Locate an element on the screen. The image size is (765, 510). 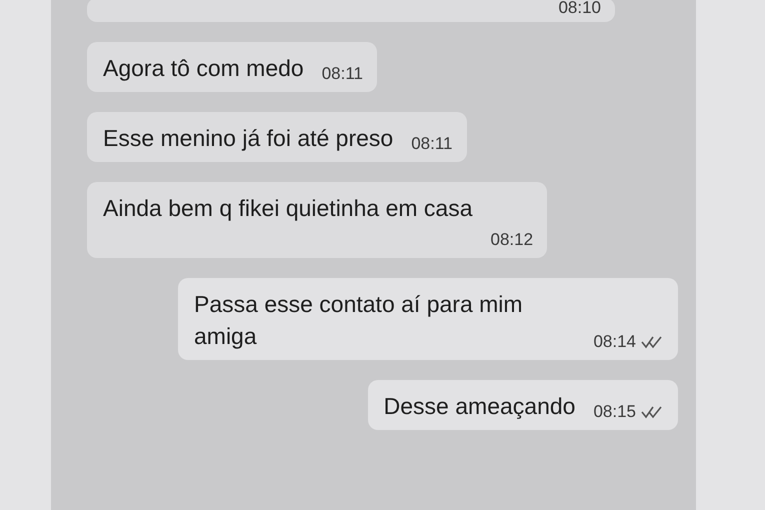
message-text: Agora tô com medo is located at coordinates (203, 68).